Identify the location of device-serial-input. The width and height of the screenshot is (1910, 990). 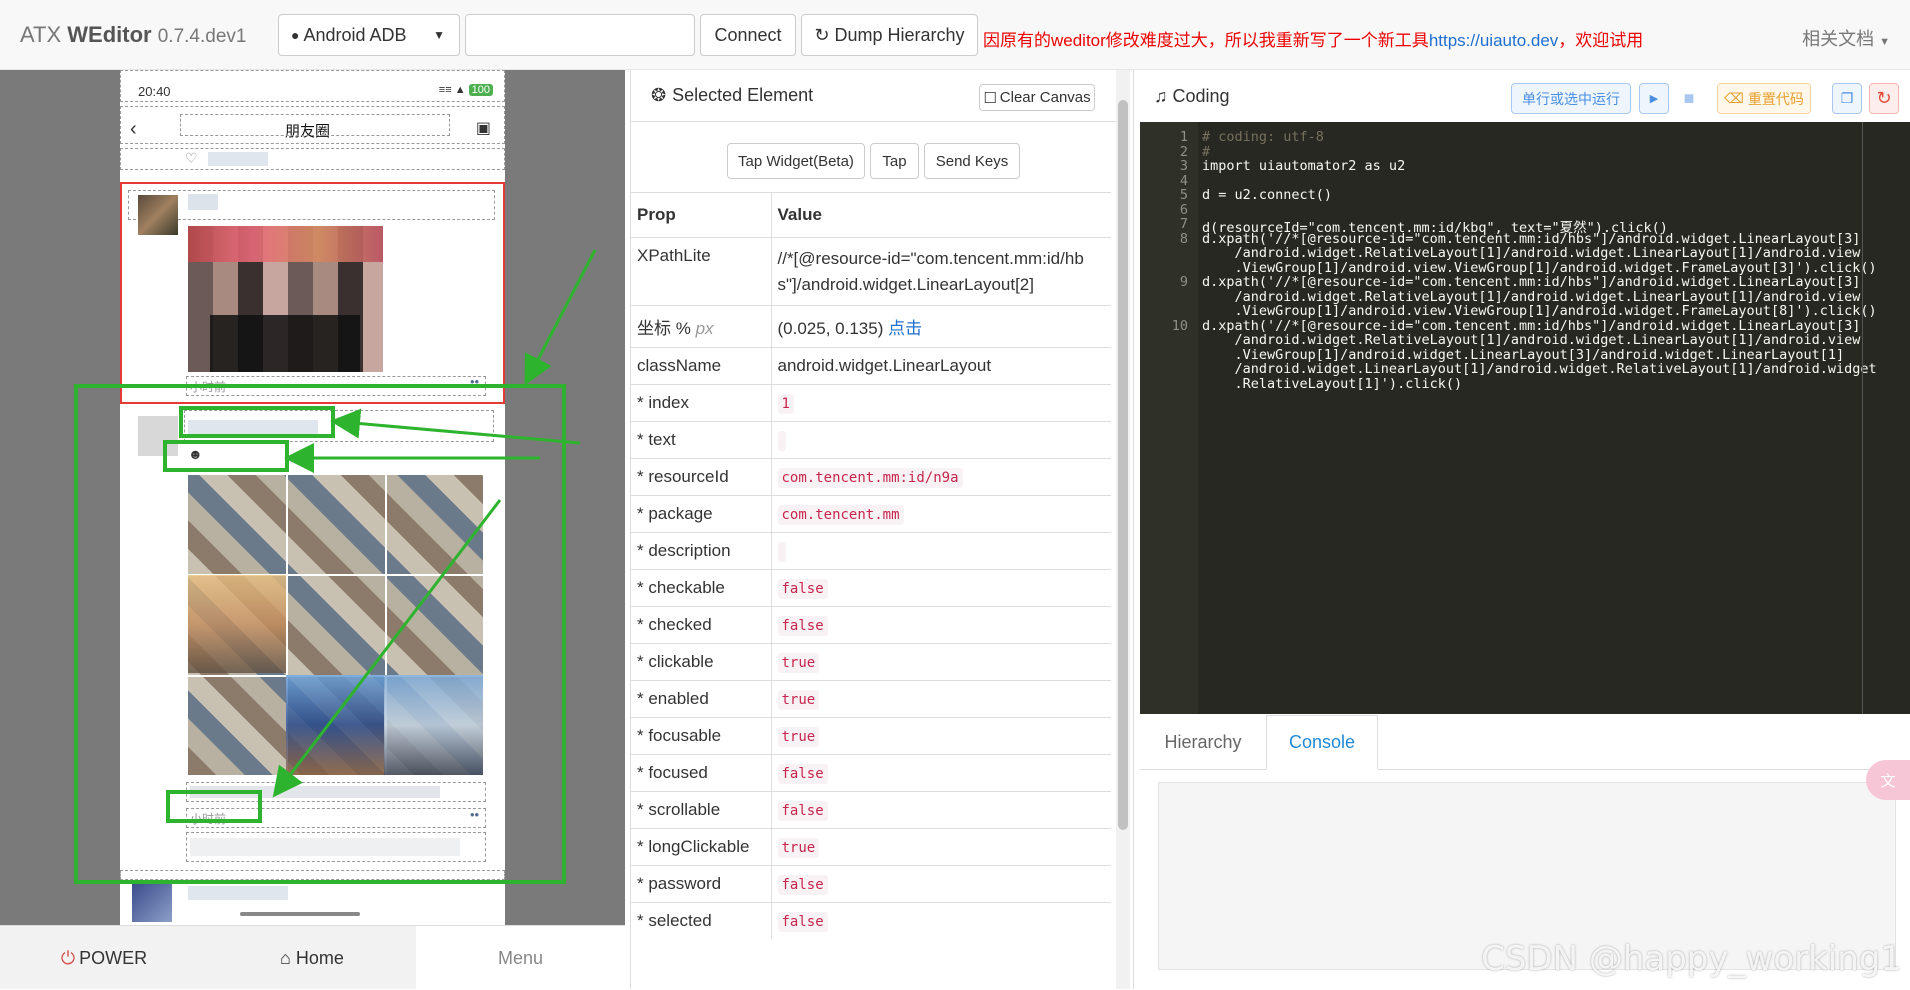
(580, 35).